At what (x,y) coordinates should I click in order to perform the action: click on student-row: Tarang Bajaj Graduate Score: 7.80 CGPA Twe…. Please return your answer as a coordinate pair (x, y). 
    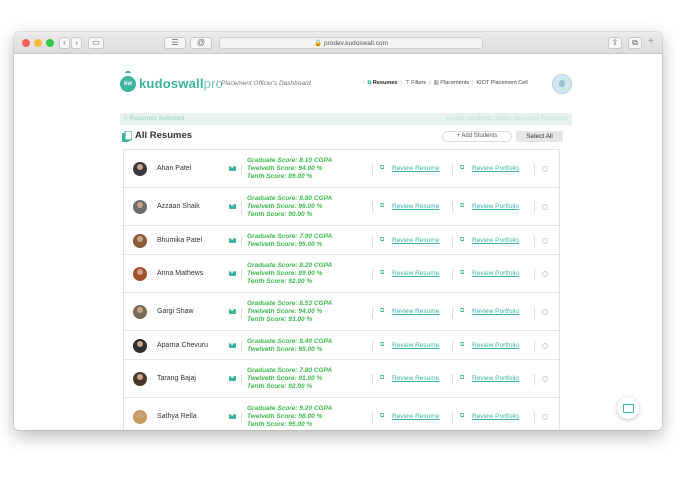
    Looking at the image, I should click on (341, 379).